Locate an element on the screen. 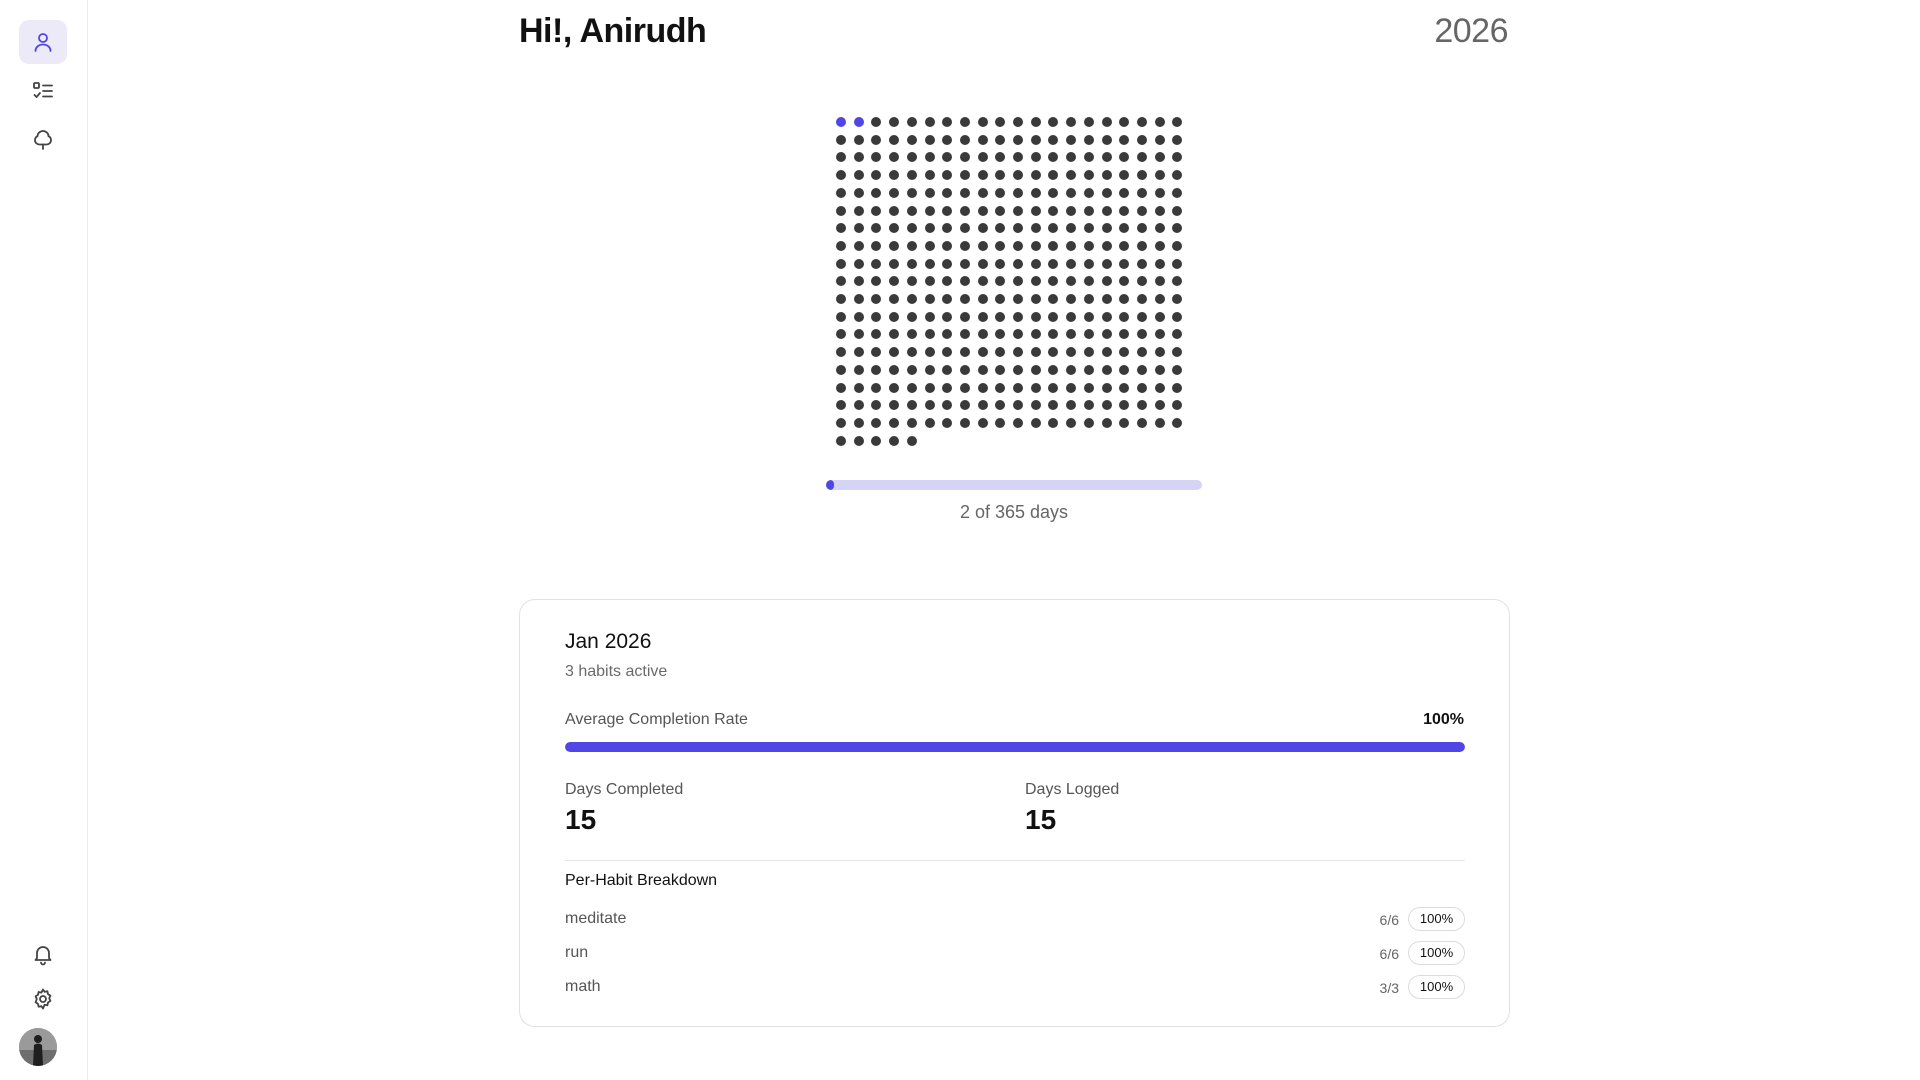 Image resolution: width=1920 pixels, height=1080 pixels. nav-habits-button is located at coordinates (43, 91).